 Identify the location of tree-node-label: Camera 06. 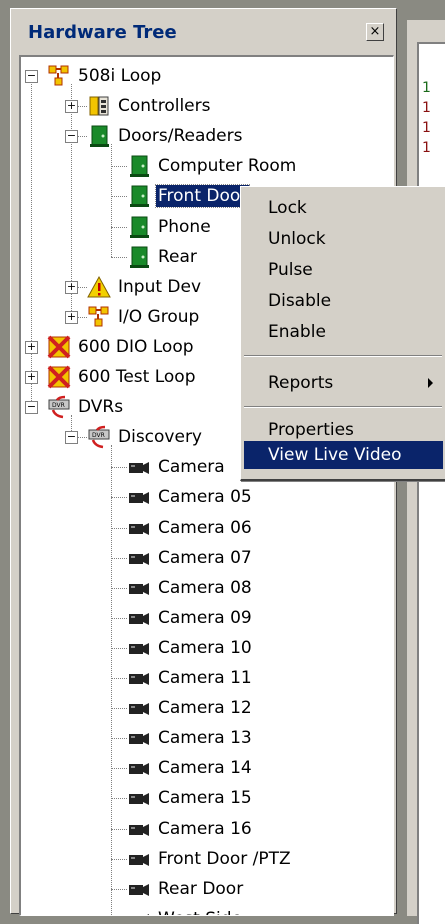
(205, 528).